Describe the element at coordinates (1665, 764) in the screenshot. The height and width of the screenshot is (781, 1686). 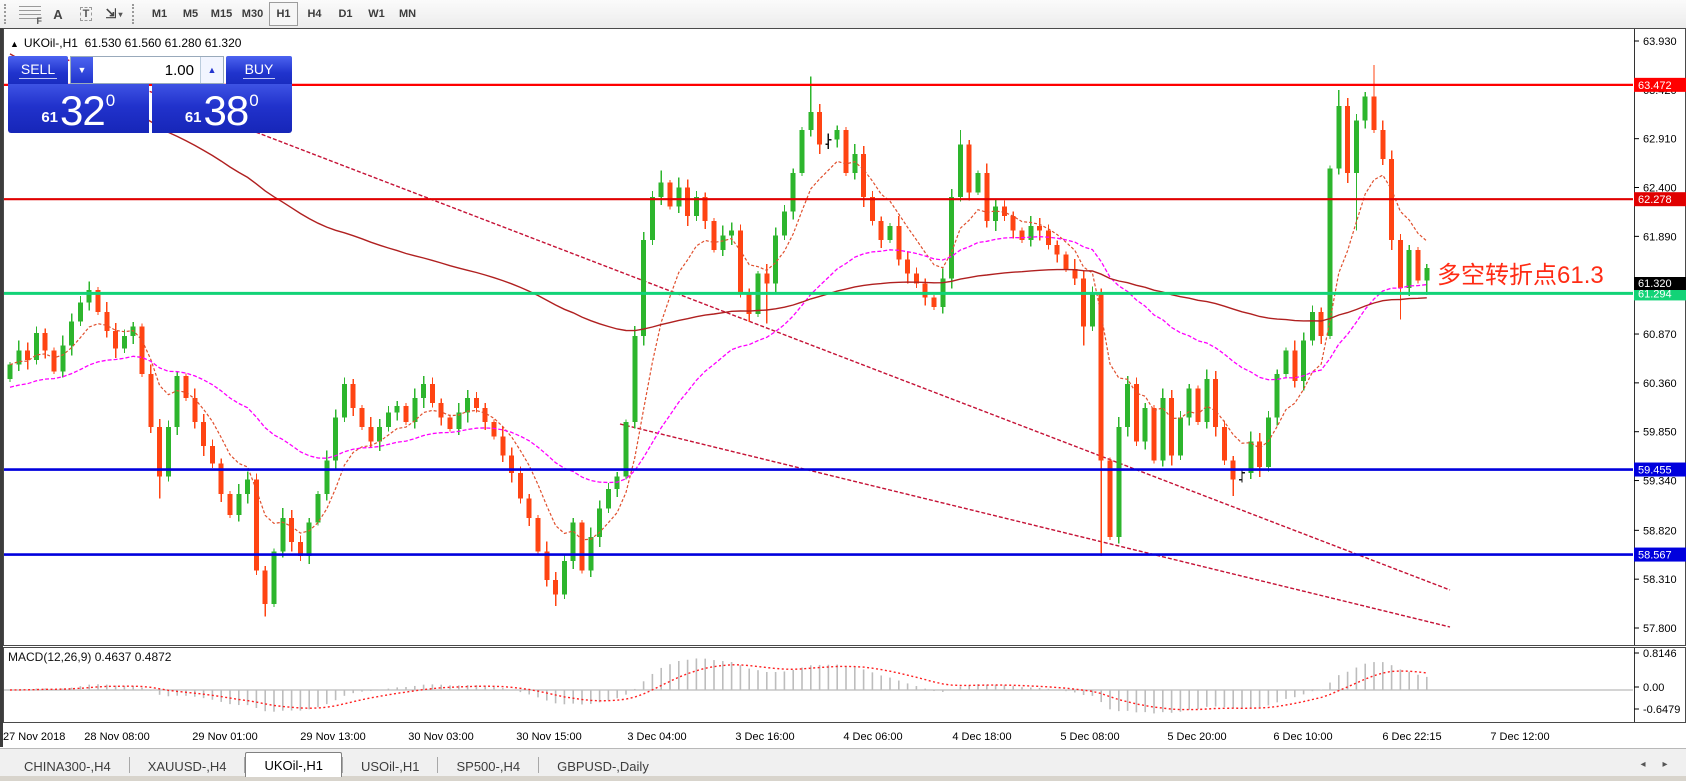
I see `tab-scroll-right-icon: ▸` at that location.